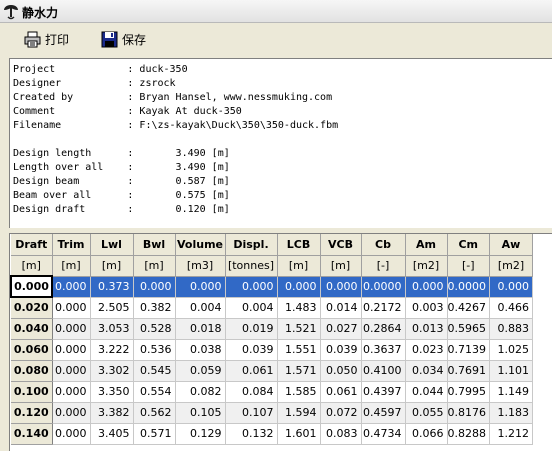 The height and width of the screenshot is (451, 552). I want to click on table-cell: 1.183, so click(511, 413).